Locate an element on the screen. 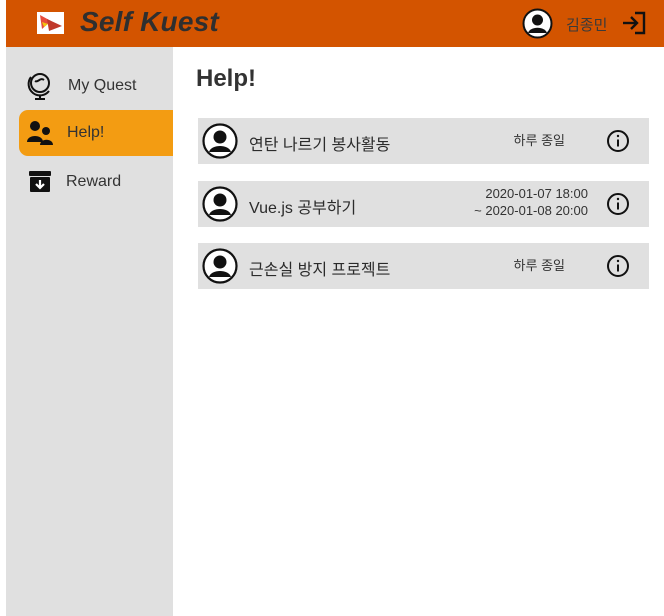 The height and width of the screenshot is (616, 664). sidebar-item-my-quest: My Quest is located at coordinates (100, 86).